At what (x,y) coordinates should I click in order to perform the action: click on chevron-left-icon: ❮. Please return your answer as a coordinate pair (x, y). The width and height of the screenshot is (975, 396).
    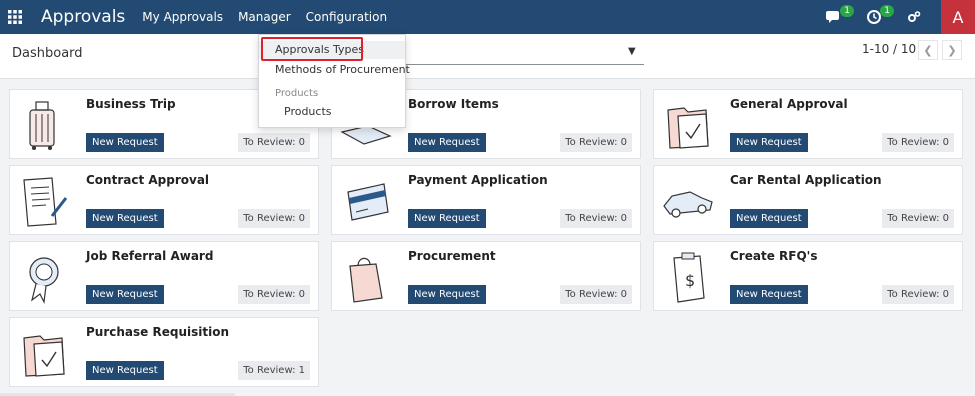
    Looking at the image, I should click on (928, 50).